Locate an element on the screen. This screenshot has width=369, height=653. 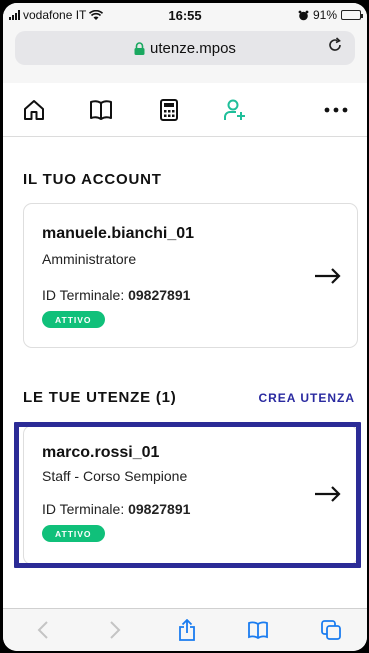
lock-icon is located at coordinates (139, 48).